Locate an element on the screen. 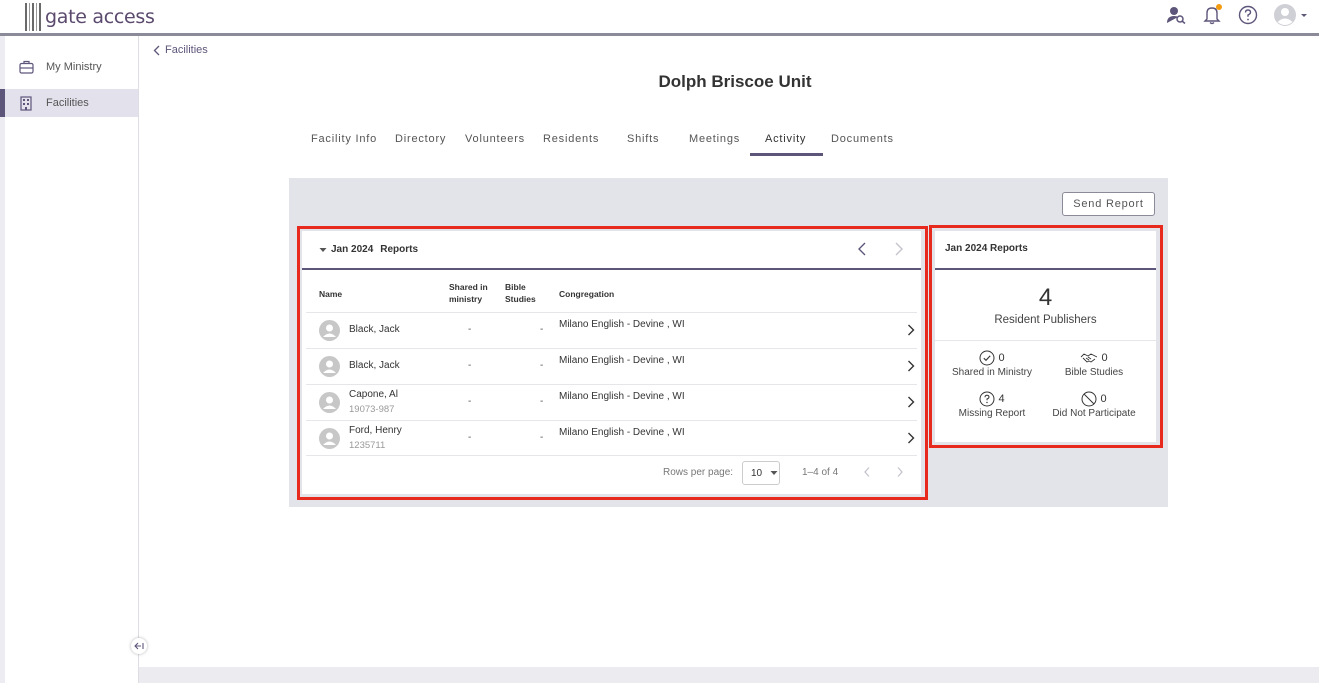 This screenshot has width=1319, height=683. bottom-strip is located at coordinates (729, 675).